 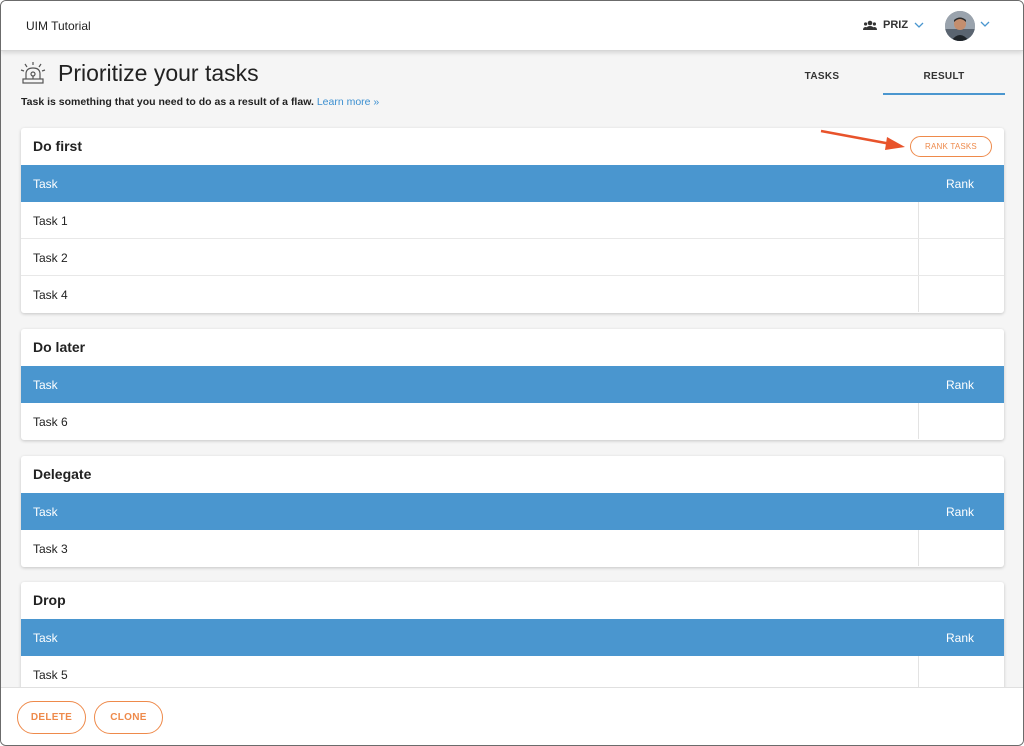 I want to click on page-title: Prioritize your tasks, so click(x=158, y=73).